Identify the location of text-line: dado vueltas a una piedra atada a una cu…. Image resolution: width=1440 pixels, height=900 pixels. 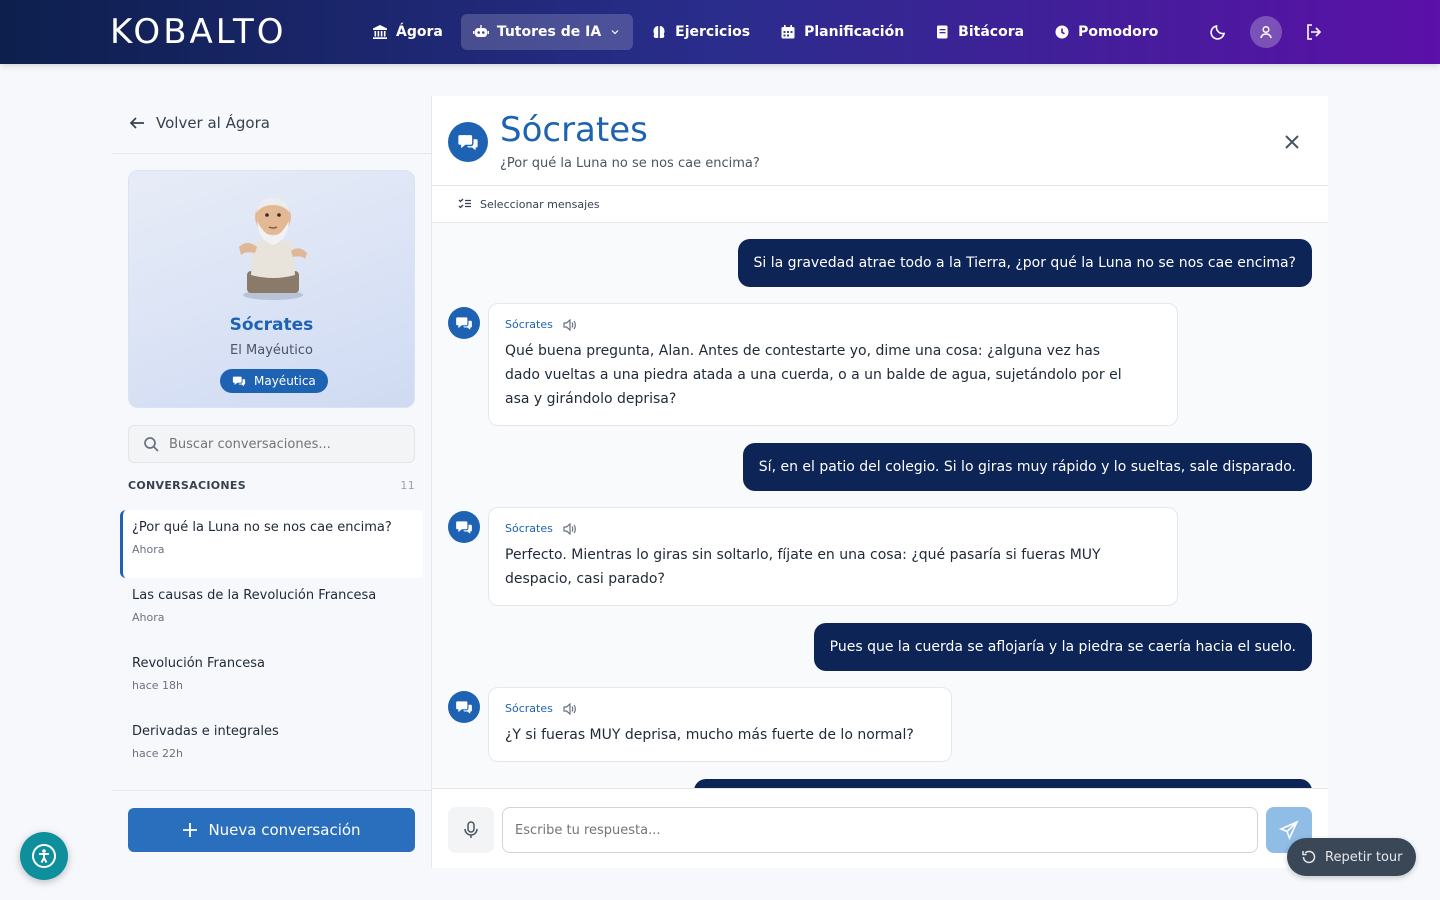
(813, 375).